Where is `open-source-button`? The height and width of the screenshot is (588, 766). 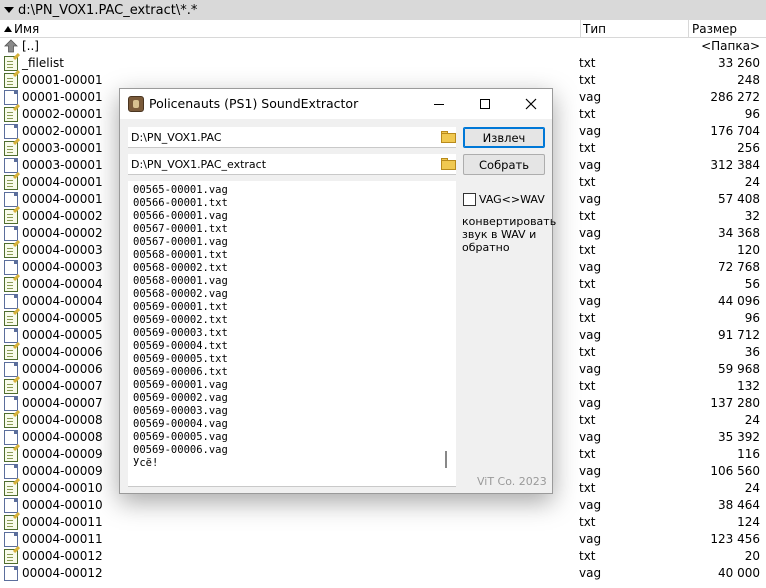 open-source-button is located at coordinates (449, 137).